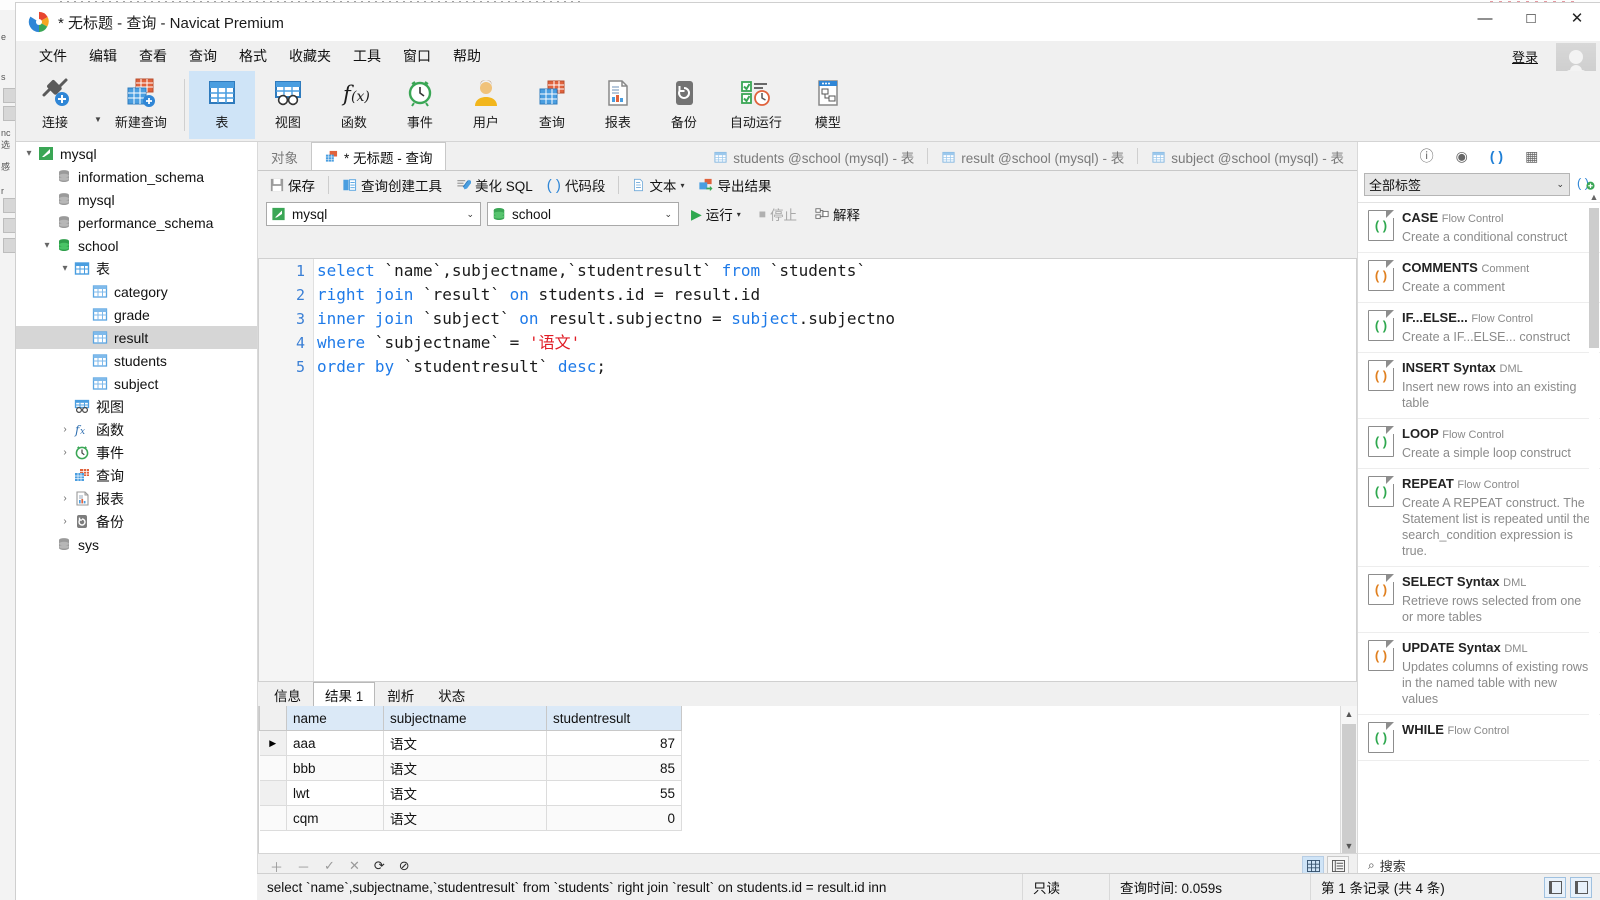 This screenshot has height=900, width=1600. I want to click on ribbon-item-backup: 备份, so click(684, 105).